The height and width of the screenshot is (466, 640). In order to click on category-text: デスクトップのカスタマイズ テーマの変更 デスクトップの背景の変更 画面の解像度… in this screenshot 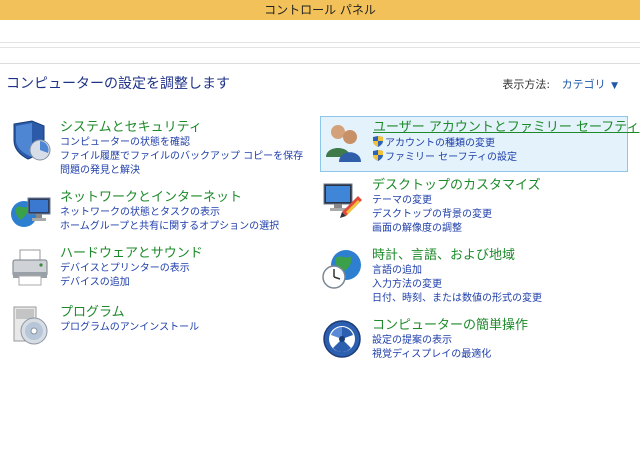, I will do `click(456, 207)`.